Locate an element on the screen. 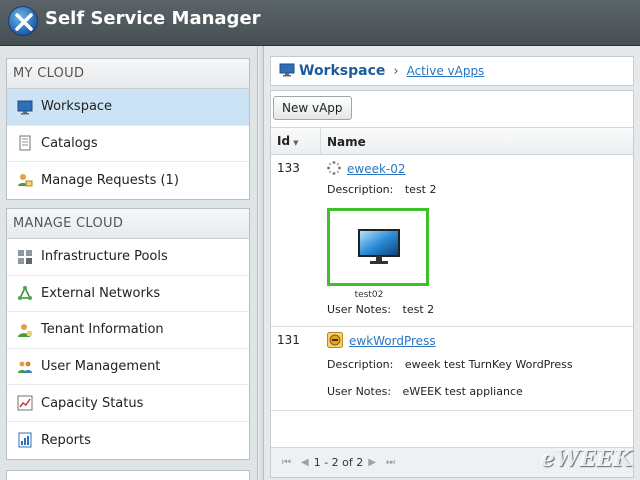 The height and width of the screenshot is (480, 640). breadcrumb: Workspace › Active vApps is located at coordinates (452, 71).